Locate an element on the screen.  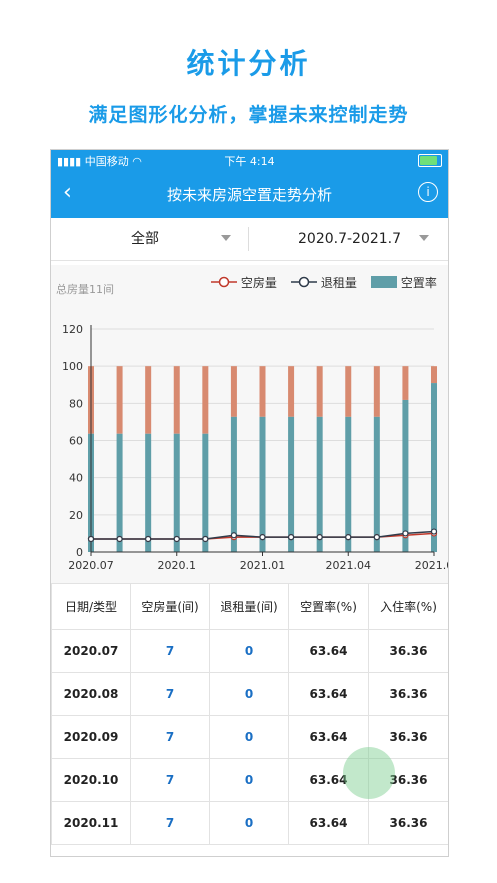
table-header: 空房量(间) is located at coordinates (170, 606).